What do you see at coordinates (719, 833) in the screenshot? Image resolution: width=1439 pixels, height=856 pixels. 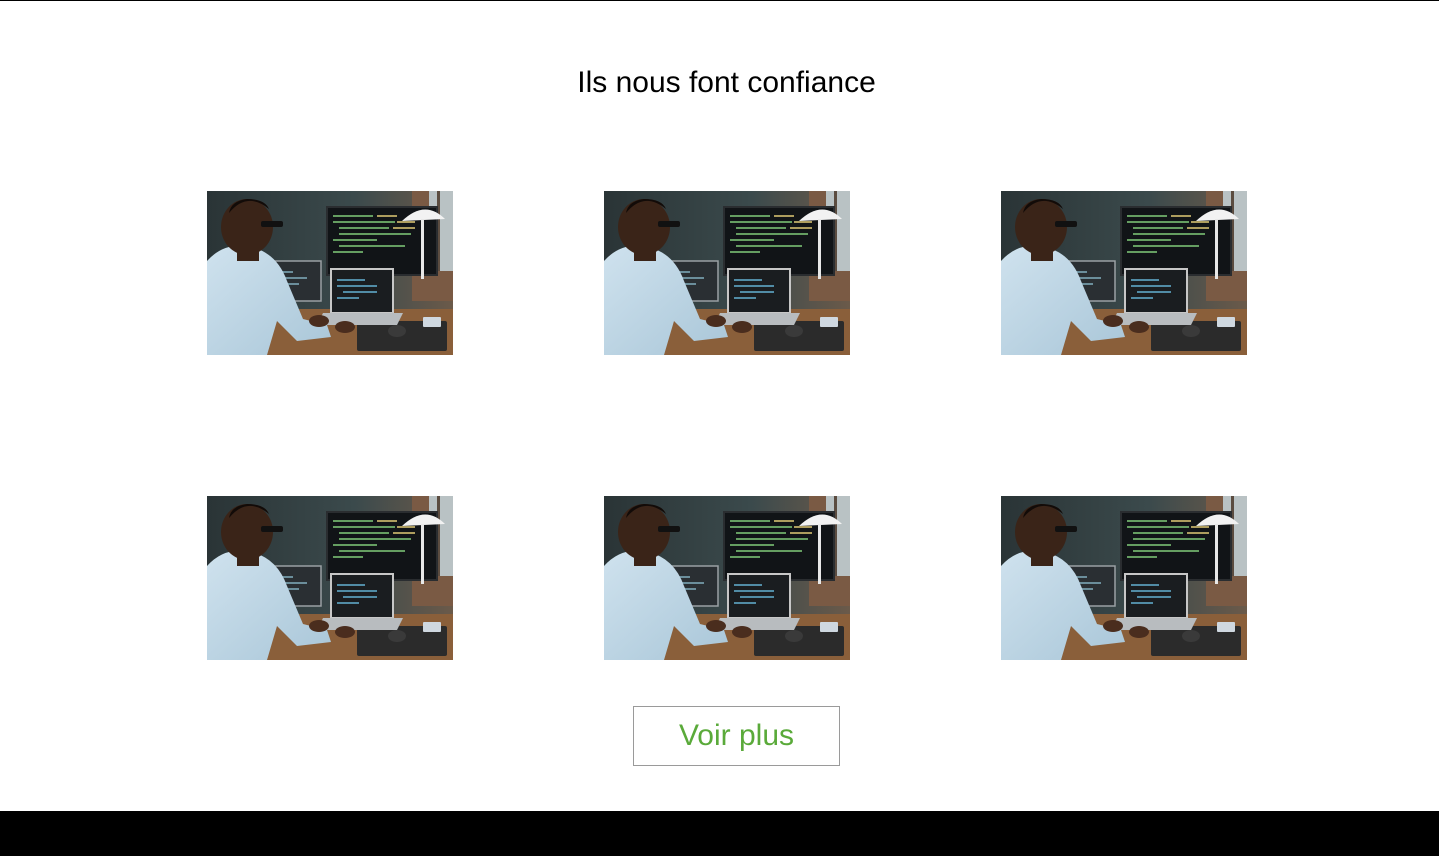 I see `footer-bar` at bounding box center [719, 833].